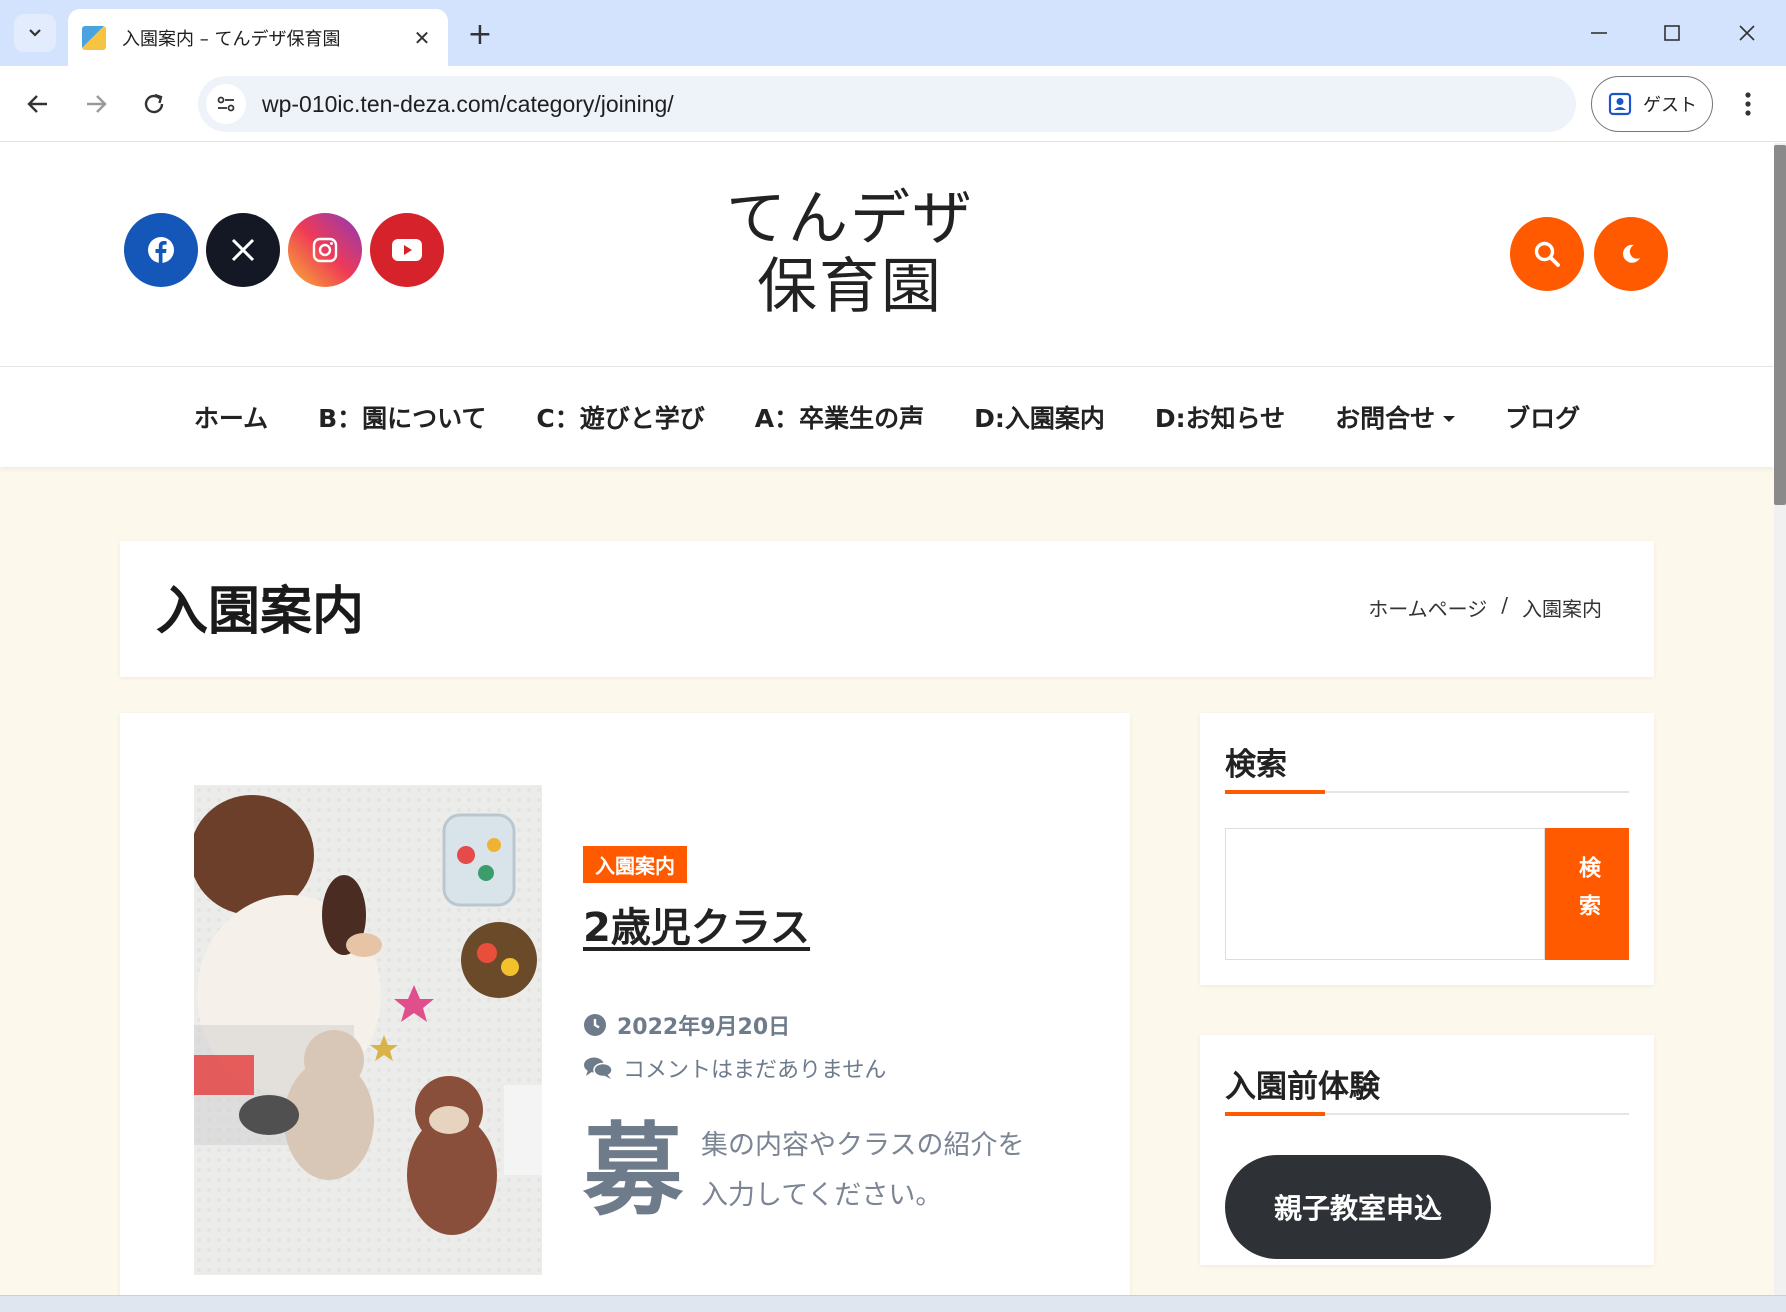 This screenshot has height=1312, width=1786. I want to click on comments-icon, so click(598, 1068).